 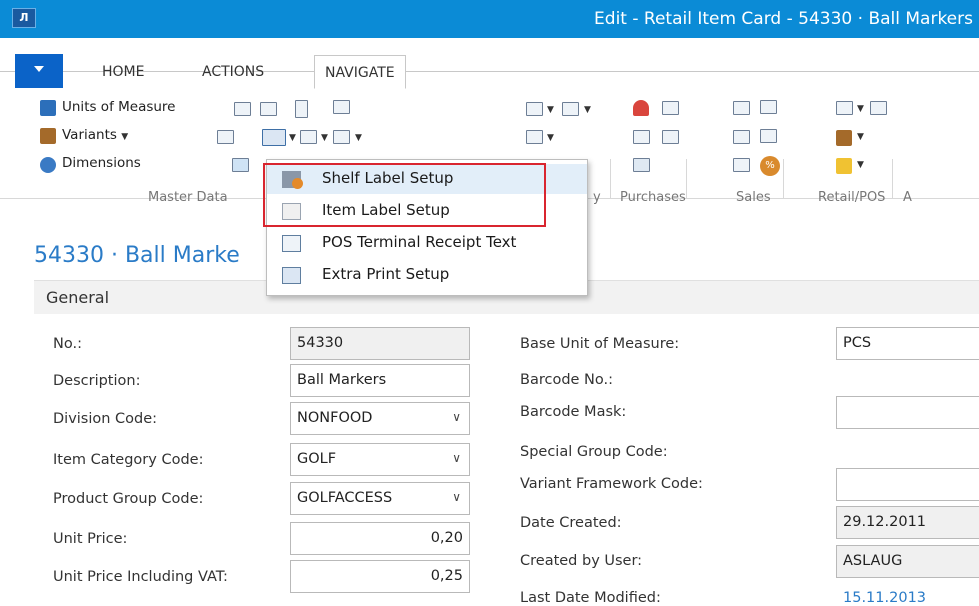 I want to click on menu-item-label: POS Terminal Receipt Text, so click(x=419, y=242).